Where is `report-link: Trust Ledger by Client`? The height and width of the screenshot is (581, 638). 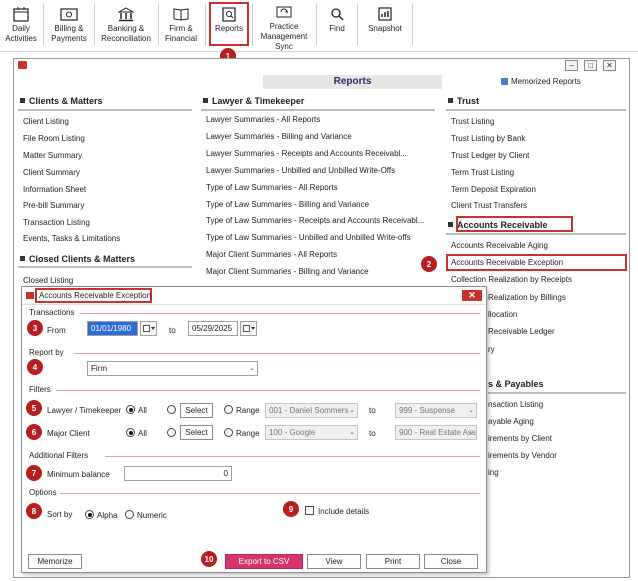
report-link: Trust Ledger by Client is located at coordinates (490, 155).